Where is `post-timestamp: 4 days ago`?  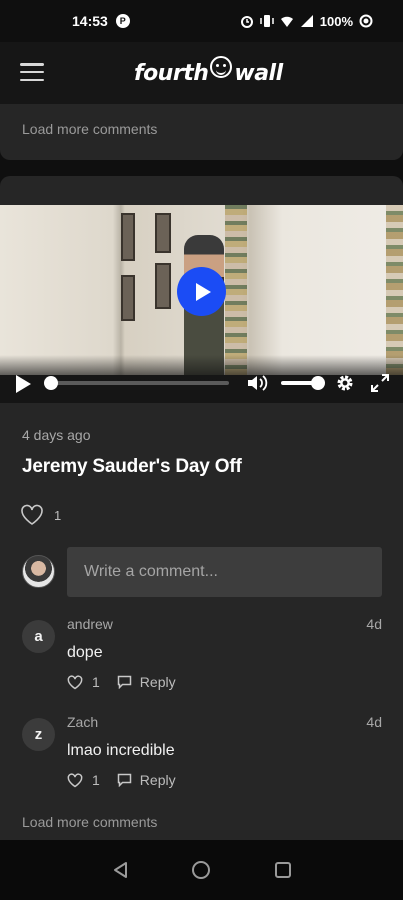 post-timestamp: 4 days ago is located at coordinates (56, 435).